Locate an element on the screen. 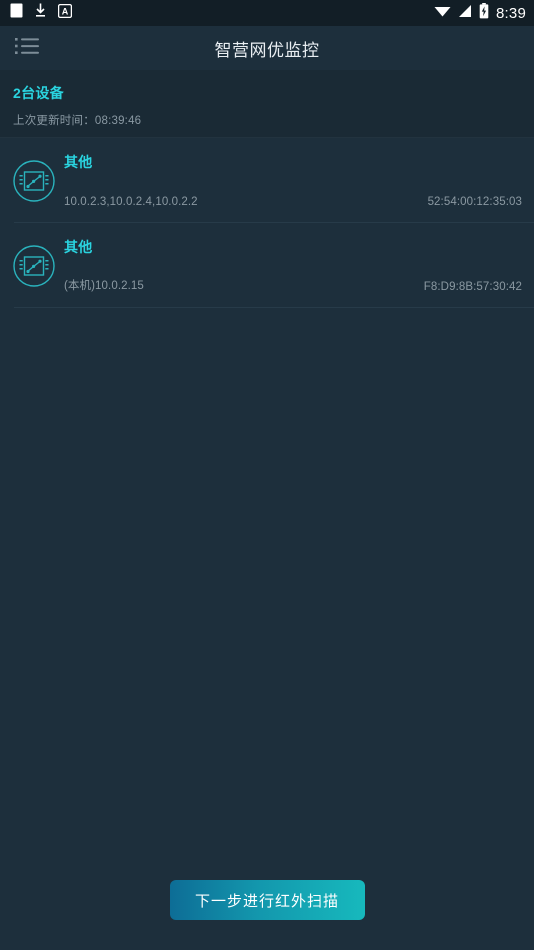 Image resolution: width=534 pixels, height=950 pixels. wifi-icon is located at coordinates (442, 13).